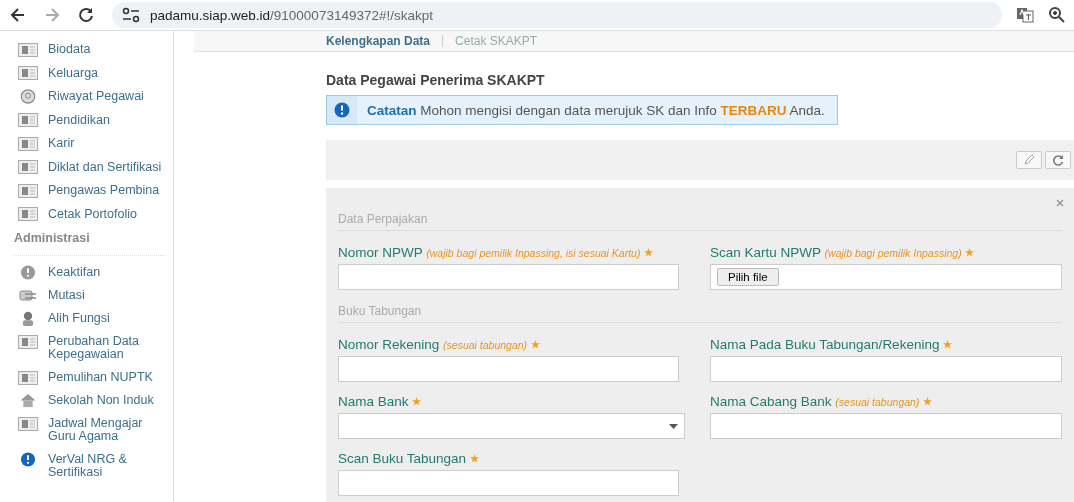  What do you see at coordinates (533, 253) in the screenshot?
I see `field-hint: (wajib bagi pemilik Inpassing, isi sesuai Kartu)` at bounding box center [533, 253].